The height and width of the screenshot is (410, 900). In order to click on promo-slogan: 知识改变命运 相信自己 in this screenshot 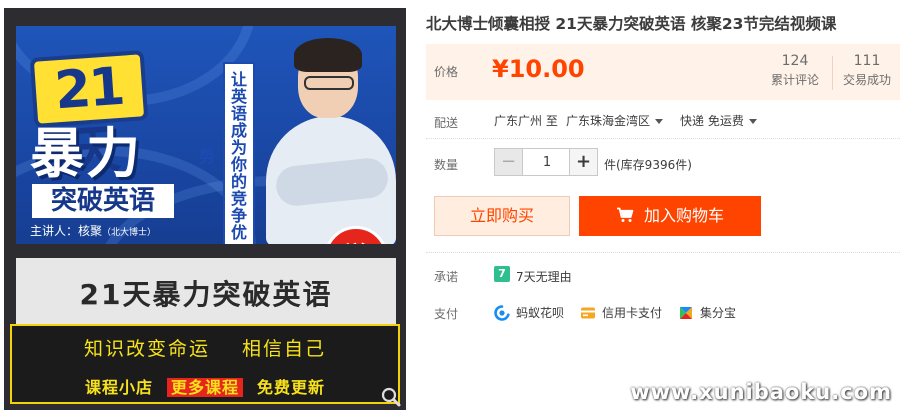, I will do `click(205, 347)`.